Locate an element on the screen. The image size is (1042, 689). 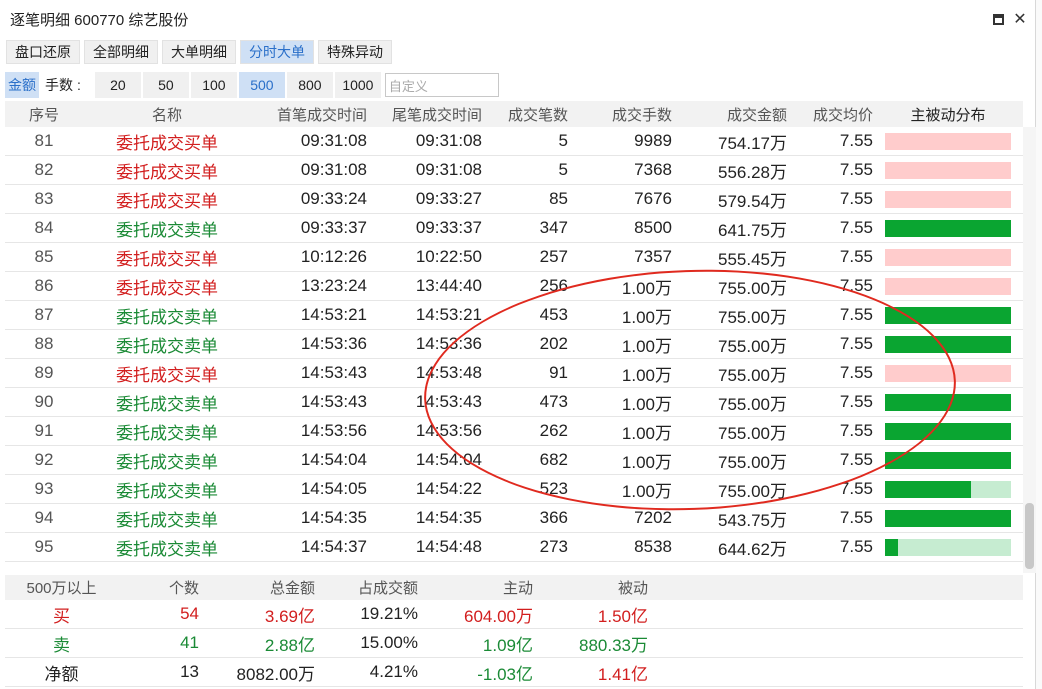
cell-lots: 7357 is located at coordinates (653, 256).